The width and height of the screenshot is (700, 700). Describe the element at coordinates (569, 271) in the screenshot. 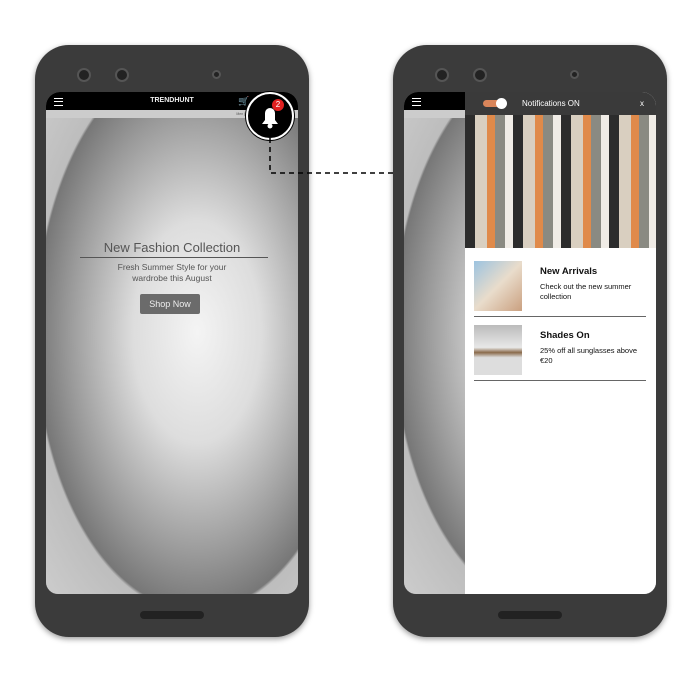

I see `item-title: New Arrivals` at that location.